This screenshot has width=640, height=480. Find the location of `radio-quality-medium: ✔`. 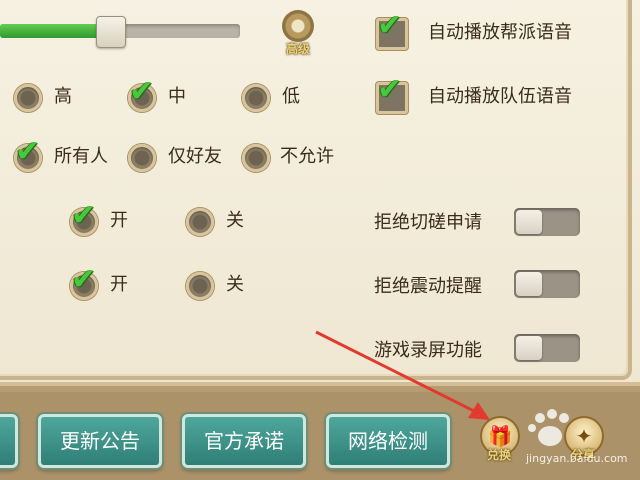

radio-quality-medium: ✔ is located at coordinates (142, 93).